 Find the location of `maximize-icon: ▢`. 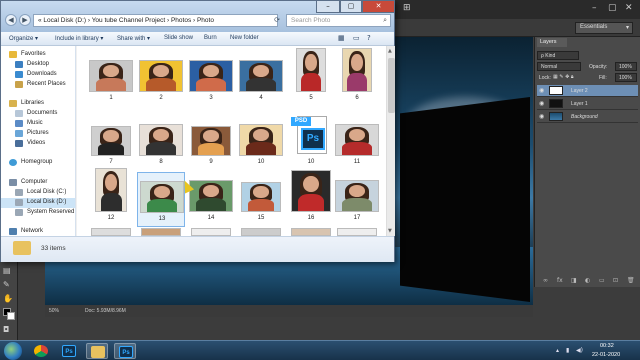

maximize-icon: ▢ is located at coordinates (612, 8).